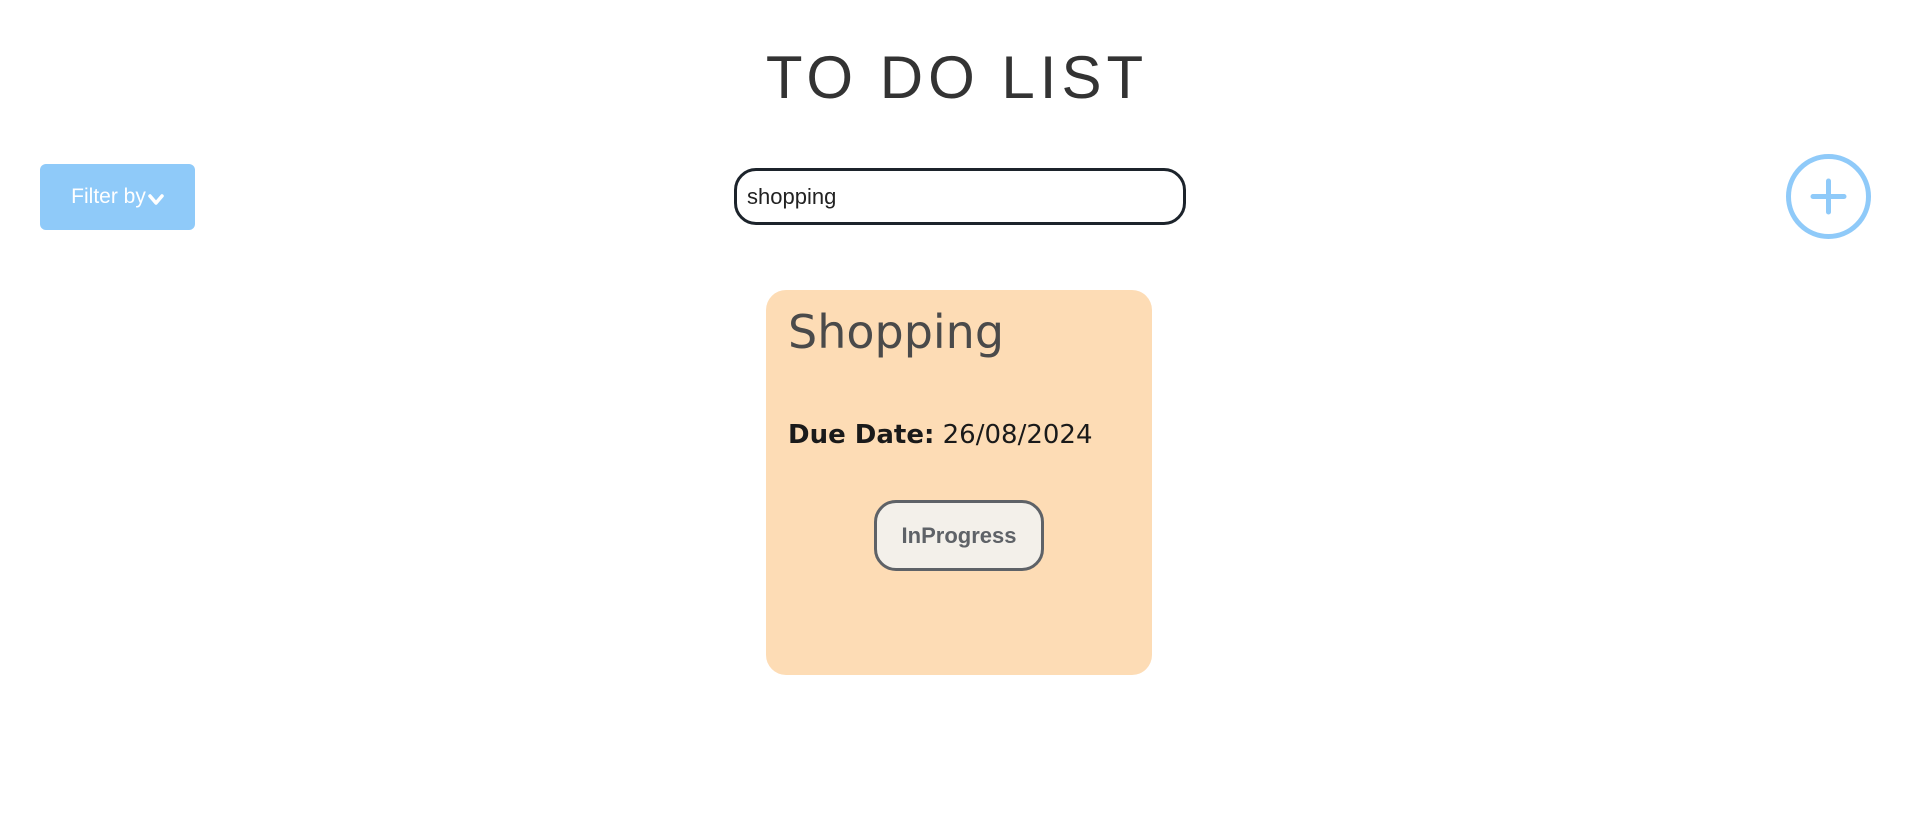  What do you see at coordinates (957, 77) in the screenshot?
I see `page-title: TO DO LIST` at bounding box center [957, 77].